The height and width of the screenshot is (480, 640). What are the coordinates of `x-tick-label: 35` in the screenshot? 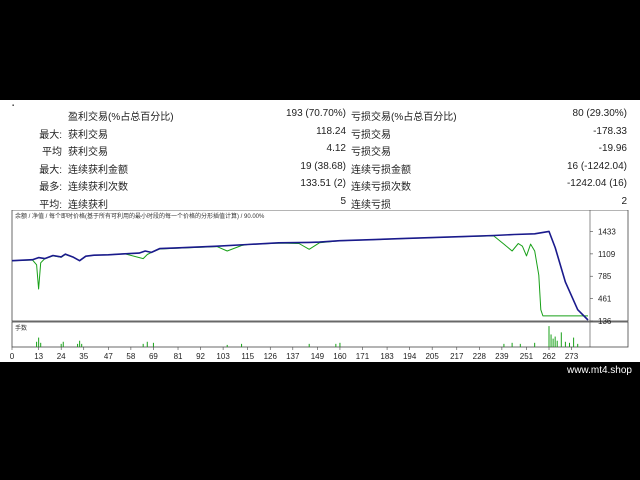 It's located at (83, 356).